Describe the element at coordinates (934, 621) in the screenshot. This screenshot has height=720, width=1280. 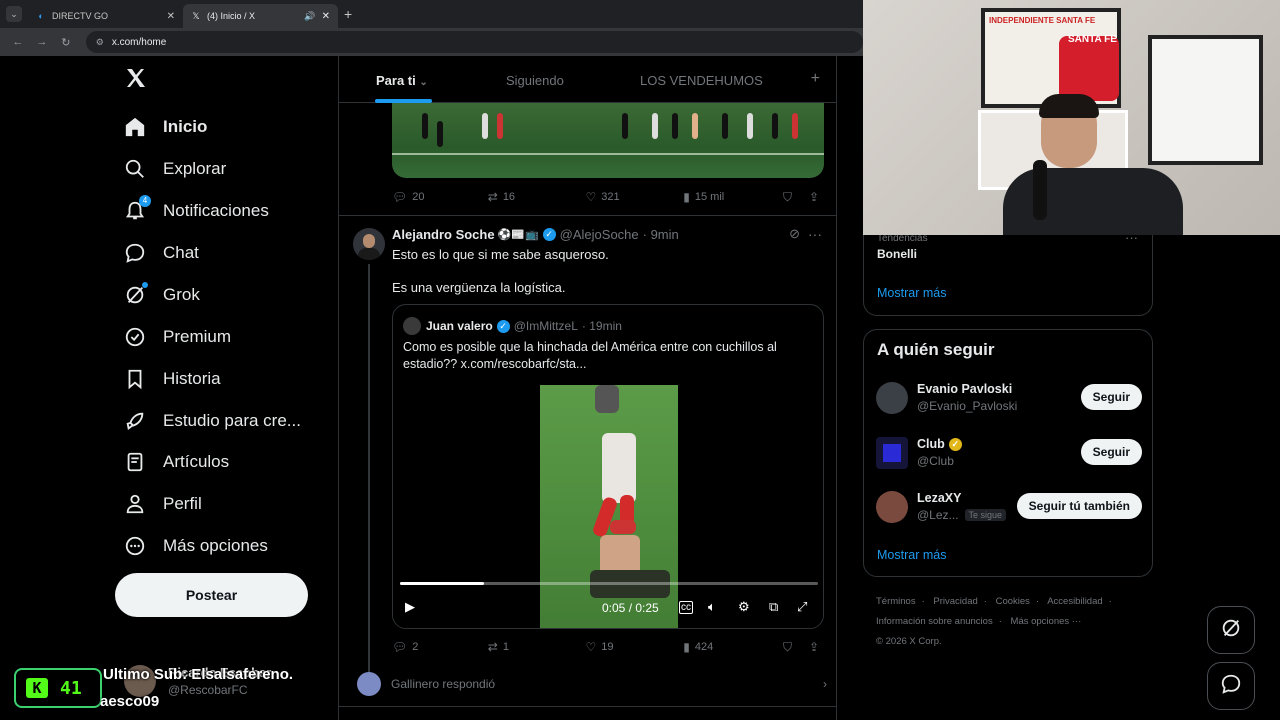
I see `footer-link: Información sobre anuncios` at that location.